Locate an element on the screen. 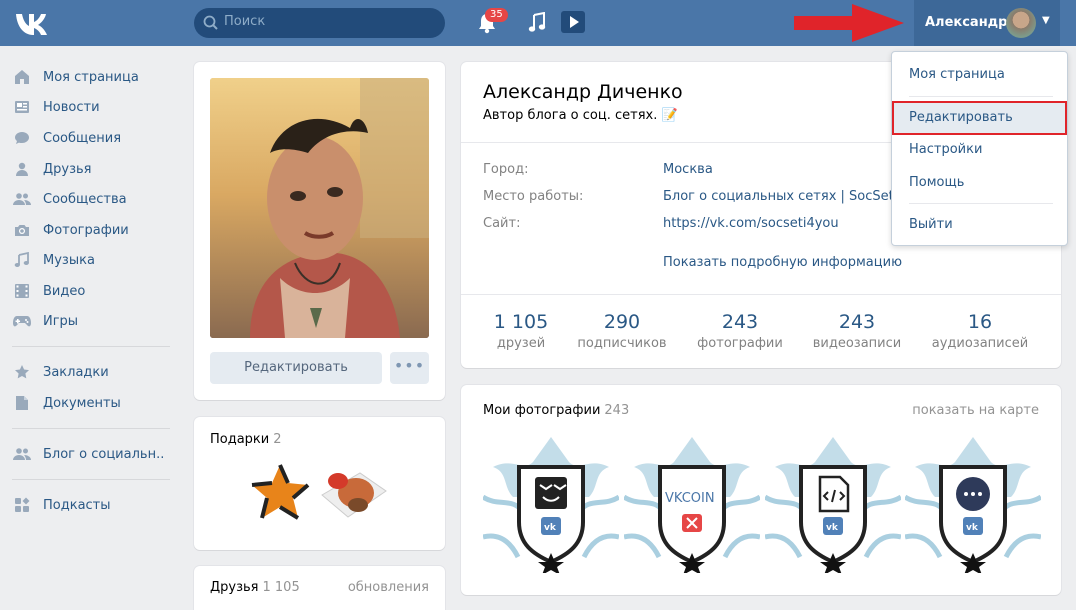 This screenshot has height=610, width=1076. chocolate-gift-icon is located at coordinates (354, 496).